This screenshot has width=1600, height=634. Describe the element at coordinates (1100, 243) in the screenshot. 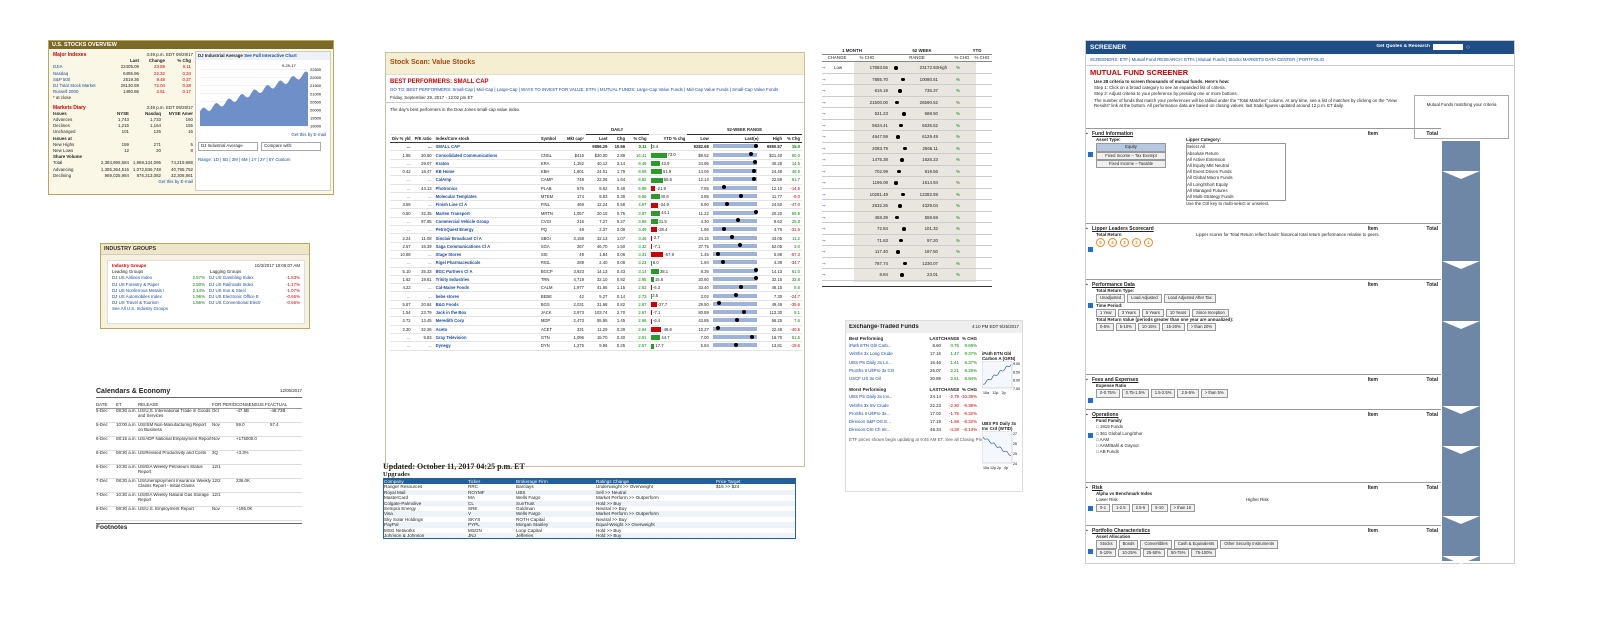

I see `lipper-score-icon: 5` at that location.